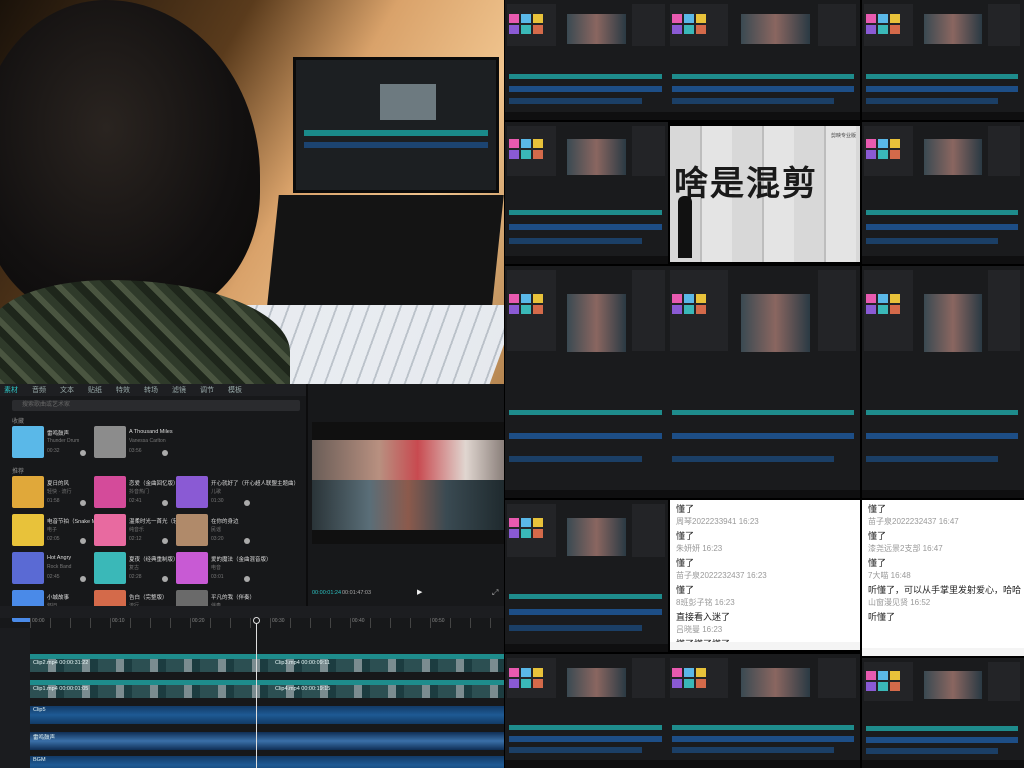  Describe the element at coordinates (883, 149) in the screenshot. I see `media-thumbnails` at that location.